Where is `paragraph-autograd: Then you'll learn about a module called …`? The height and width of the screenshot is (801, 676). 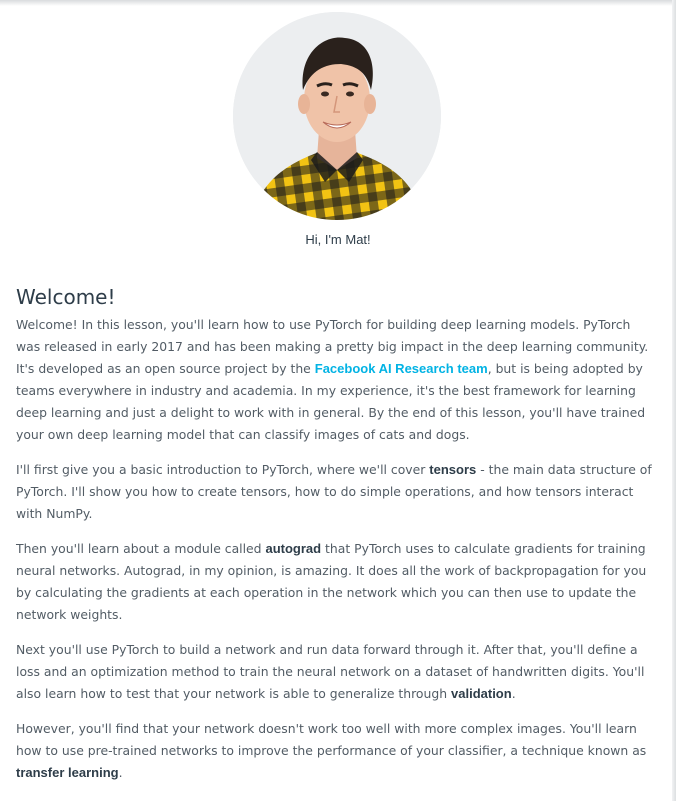 paragraph-autograd: Then you'll learn about a module called … is located at coordinates (331, 581).